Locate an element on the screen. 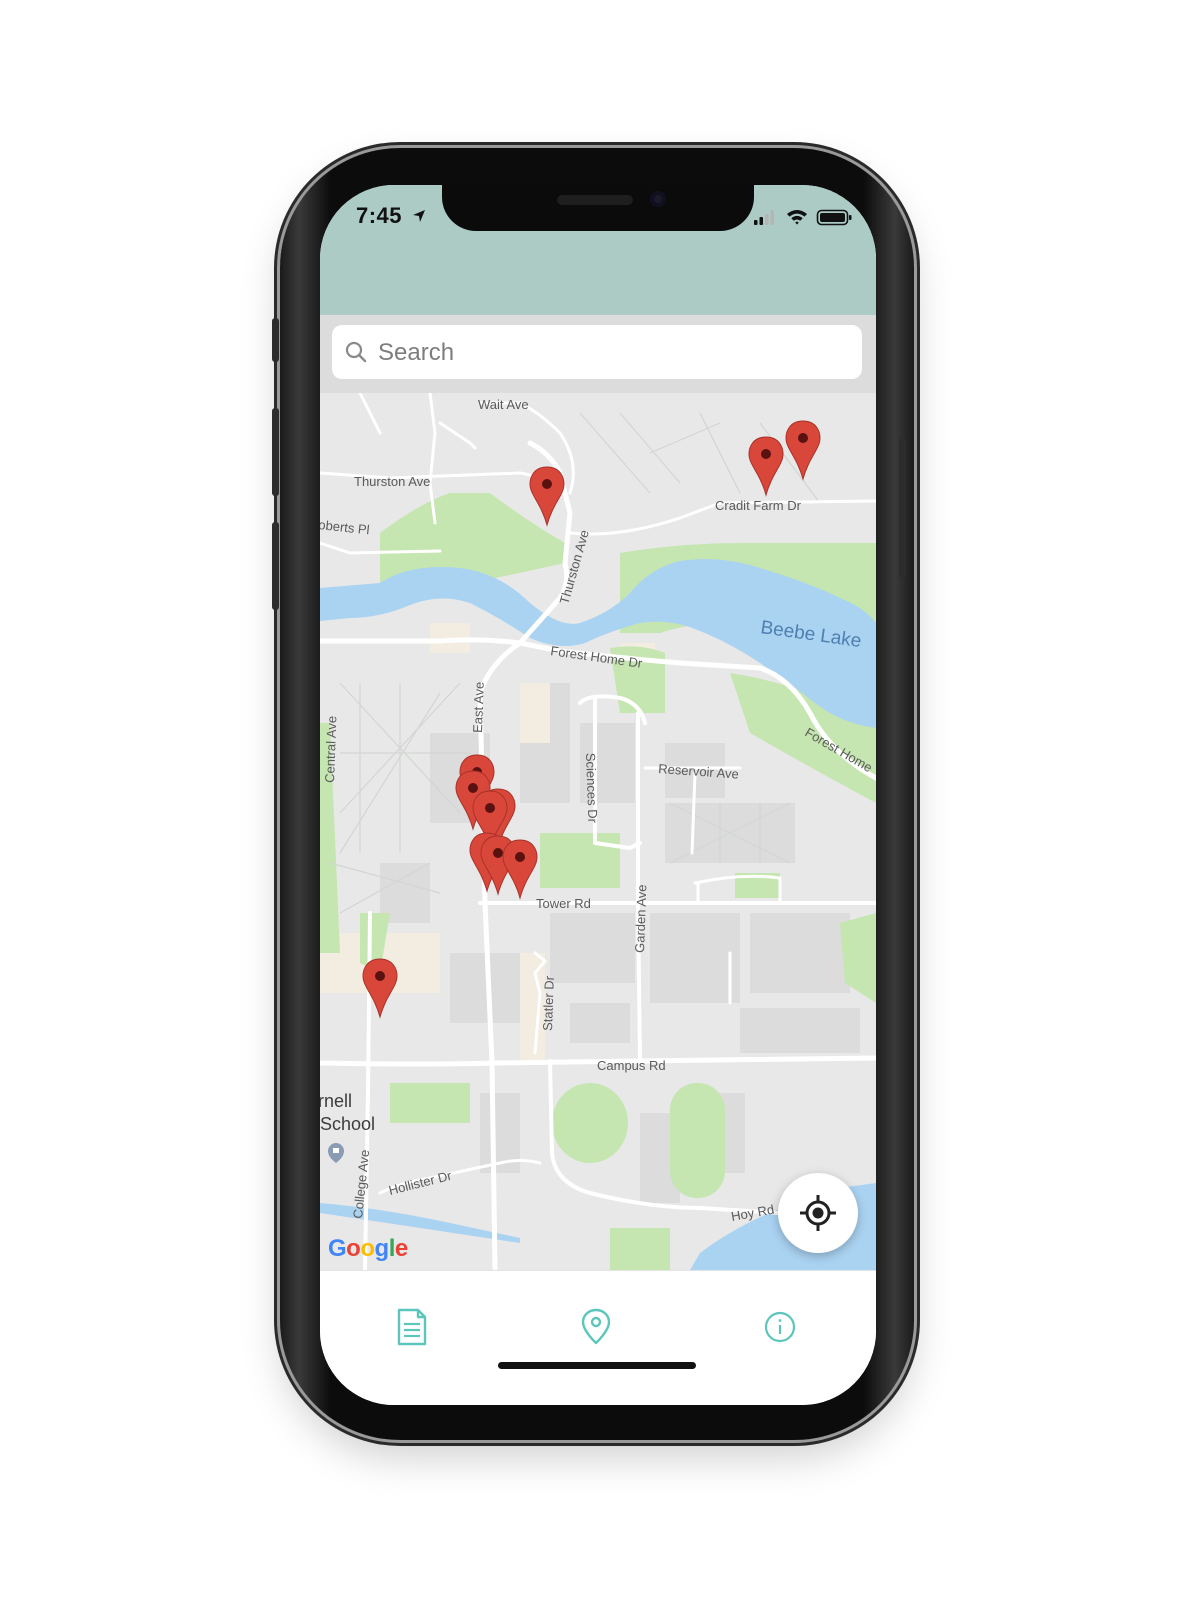  label-school: School is located at coordinates (347, 1124).